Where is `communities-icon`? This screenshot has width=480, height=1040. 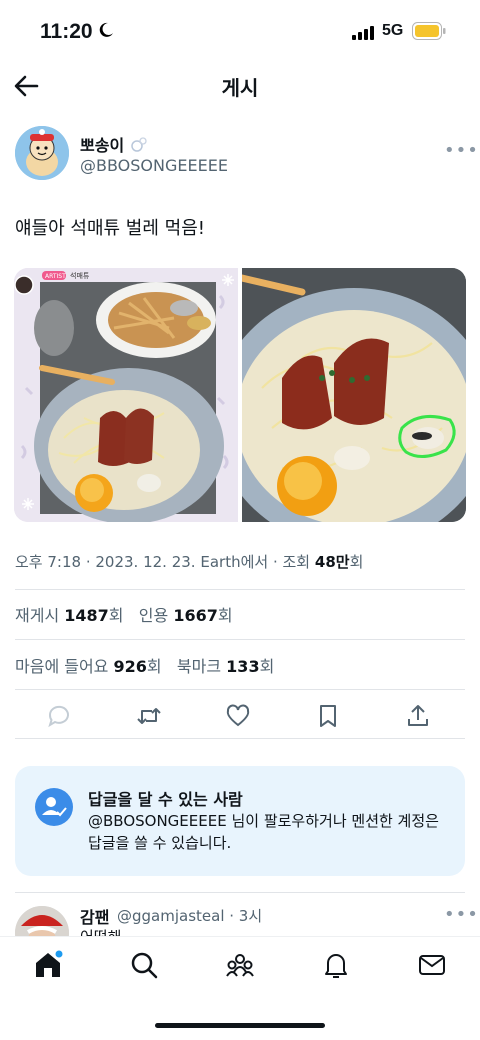 communities-icon is located at coordinates (240, 965).